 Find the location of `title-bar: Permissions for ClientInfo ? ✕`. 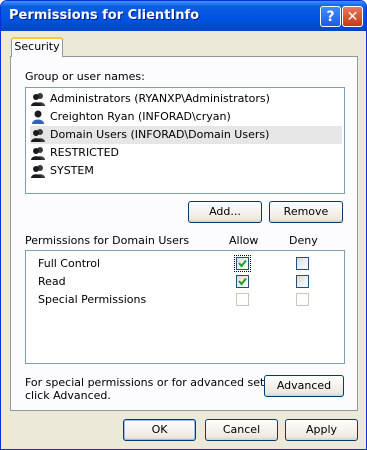

title-bar: Permissions for ClientInfo ? ✕ is located at coordinates (183, 16).